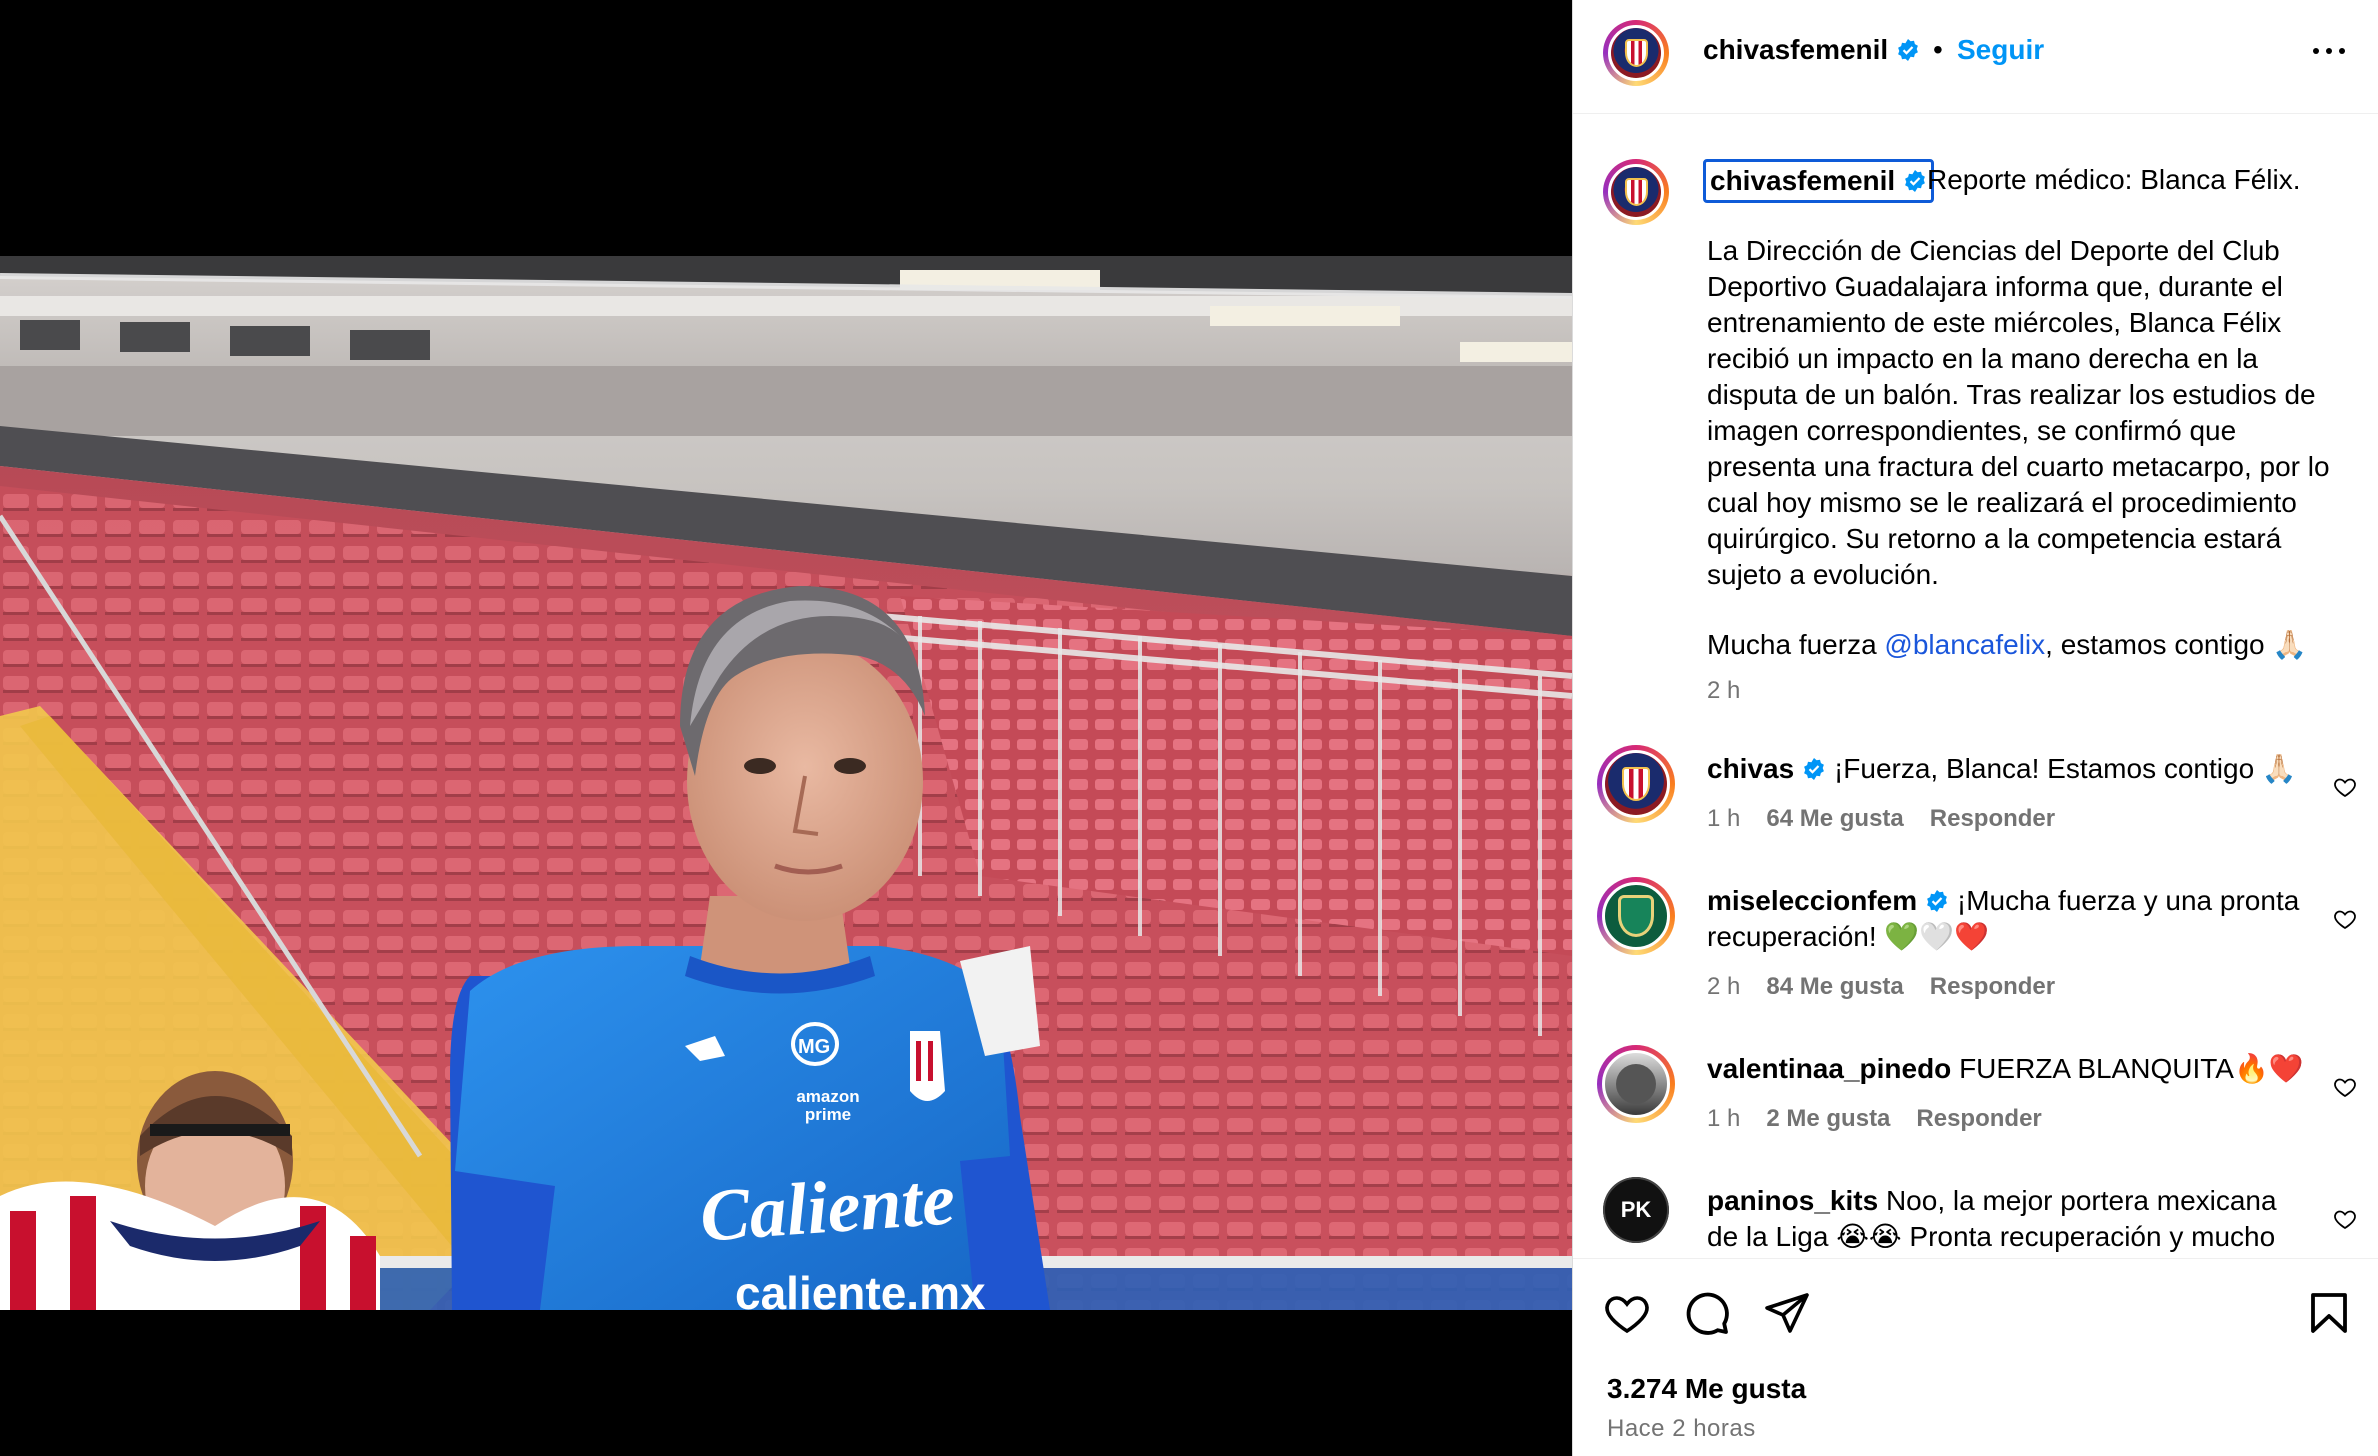 This screenshot has width=2378, height=1456. I want to click on comment-time: 2 h, so click(1723, 986).